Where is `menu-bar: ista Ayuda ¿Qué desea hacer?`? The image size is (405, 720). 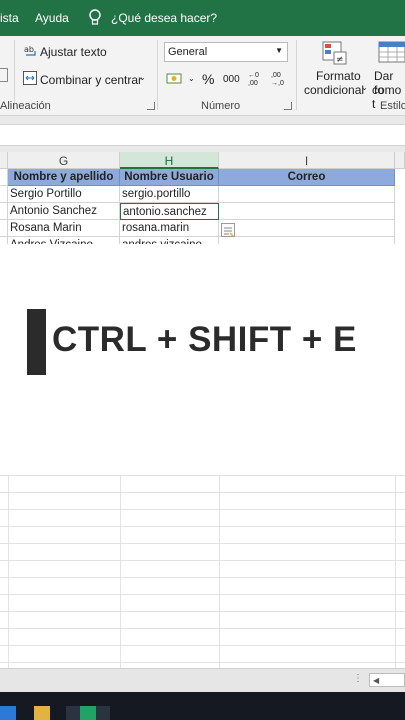
menu-bar: ista Ayuda ¿Qué desea hacer? is located at coordinates (202, 18).